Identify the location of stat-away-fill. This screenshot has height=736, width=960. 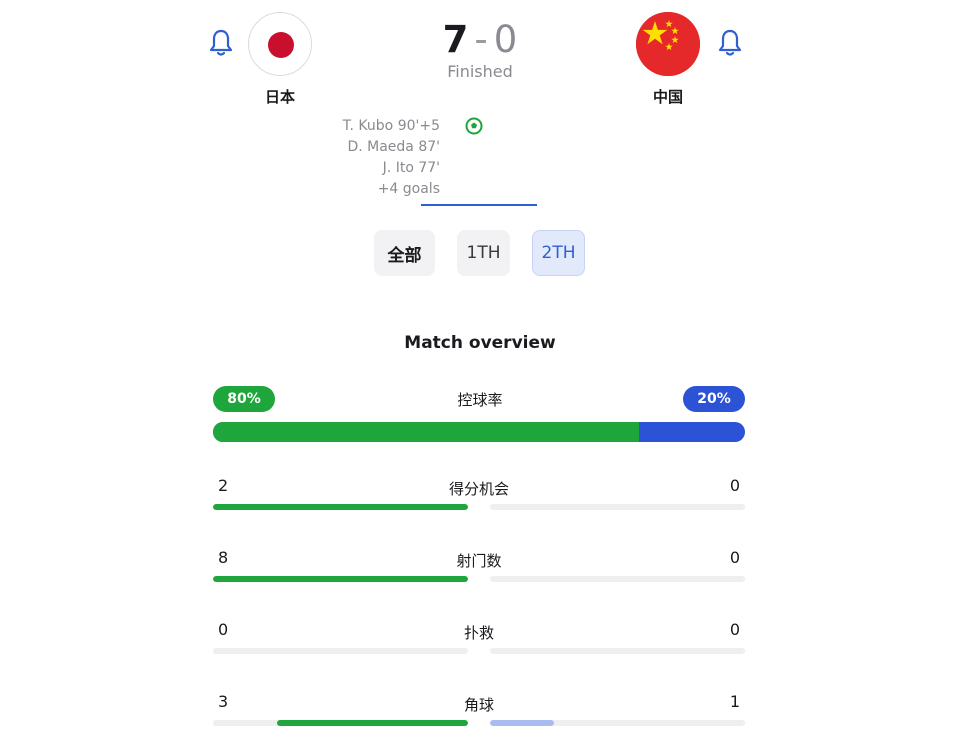
(522, 723).